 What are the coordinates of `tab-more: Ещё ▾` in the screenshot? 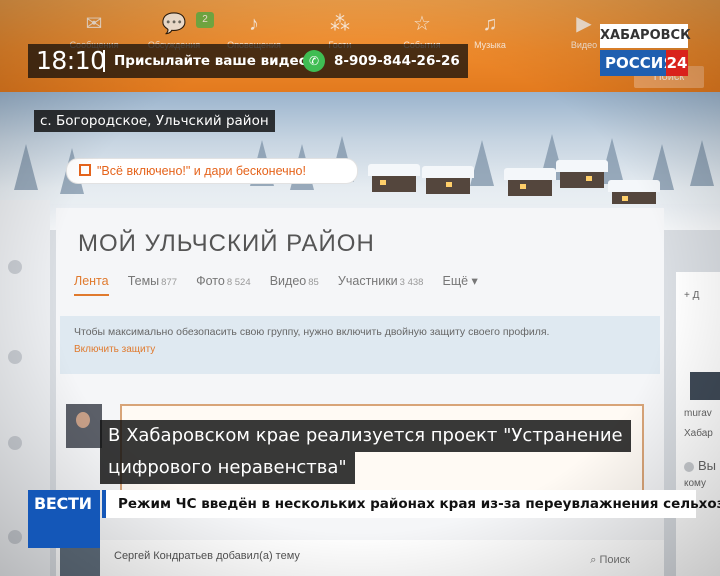 It's located at (460, 283).